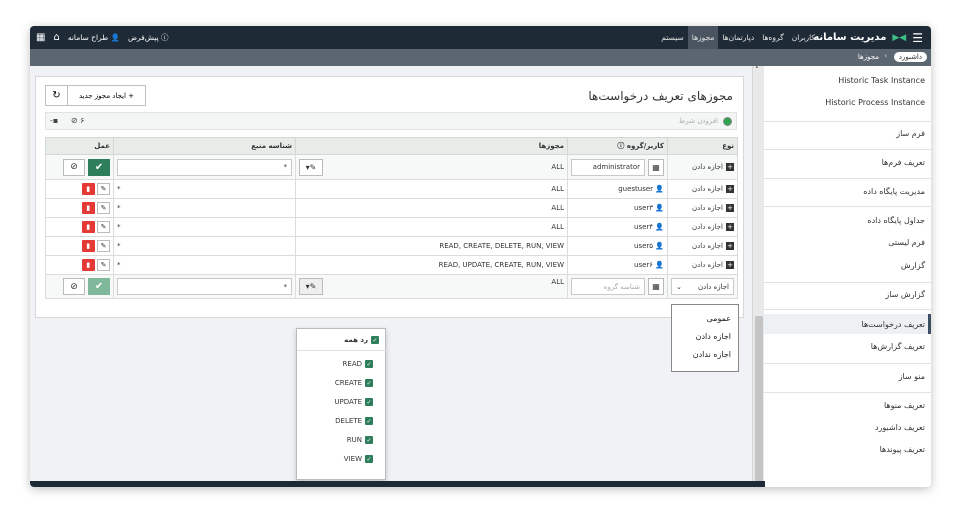 This screenshot has width=960, height=520. Describe the element at coordinates (353, 402) in the screenshot. I see `permission-option-update: ✓ UPDATE` at that location.